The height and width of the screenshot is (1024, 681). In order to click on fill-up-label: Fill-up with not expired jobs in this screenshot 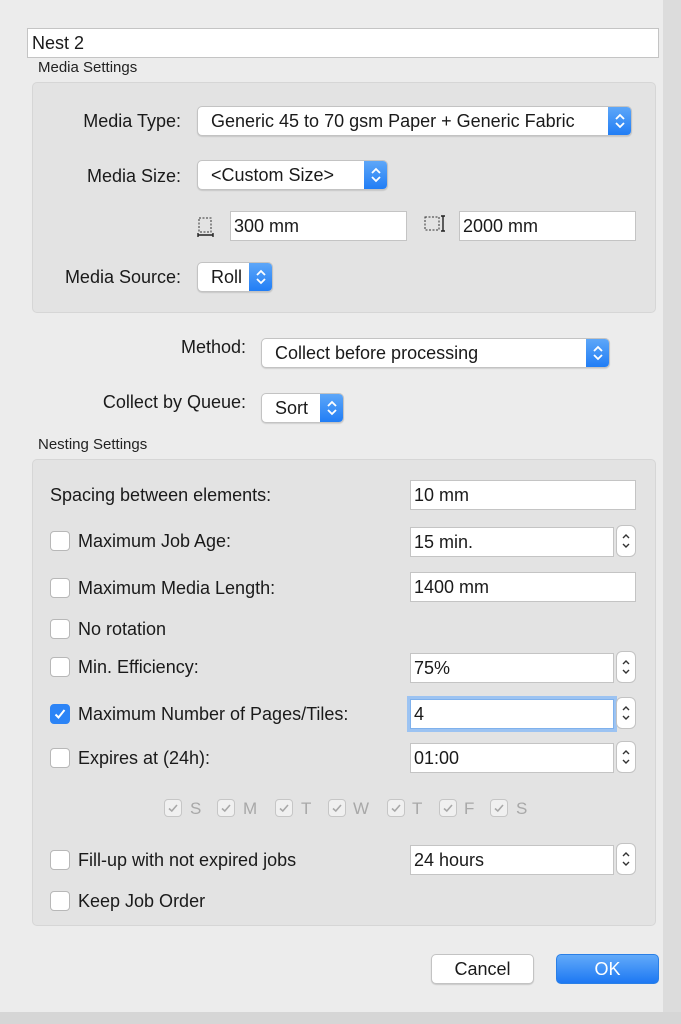, I will do `click(187, 860)`.